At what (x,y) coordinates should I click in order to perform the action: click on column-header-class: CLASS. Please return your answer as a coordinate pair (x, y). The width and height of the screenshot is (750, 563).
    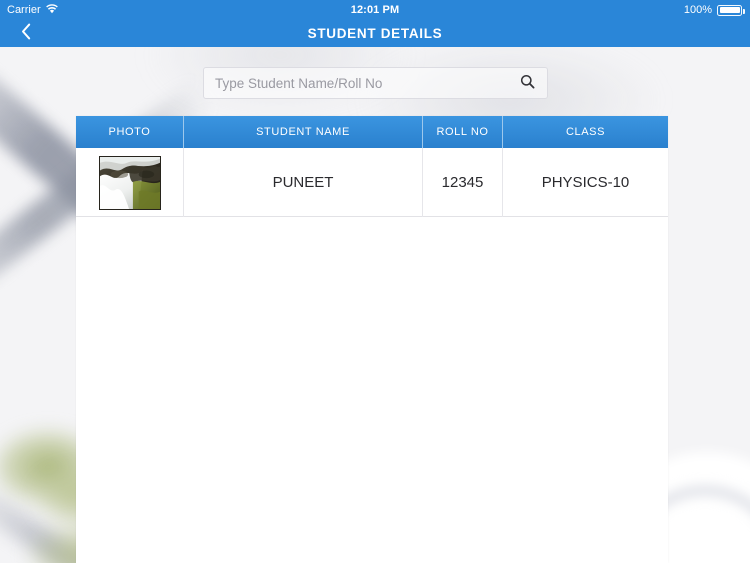
    Looking at the image, I should click on (585, 132).